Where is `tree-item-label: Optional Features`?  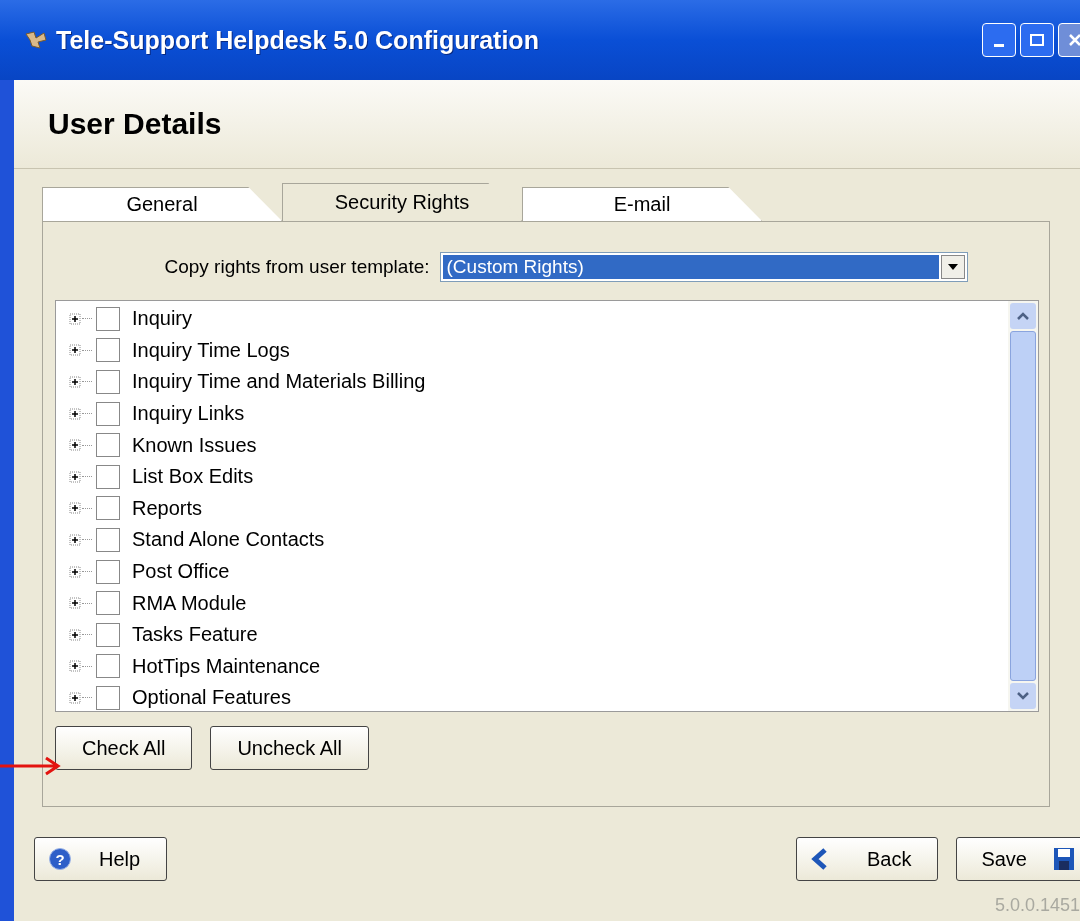
tree-item-label: Optional Features is located at coordinates (211, 698).